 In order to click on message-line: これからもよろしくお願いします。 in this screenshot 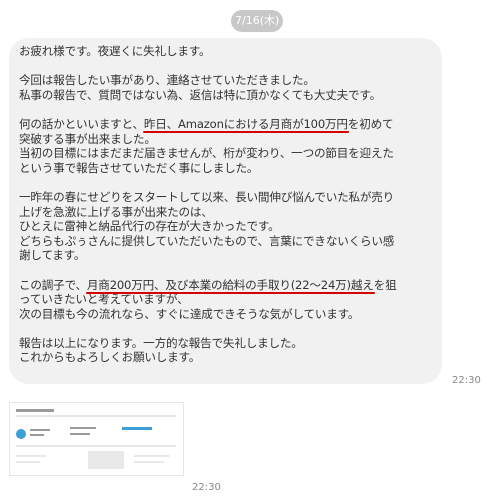, I will do `click(227, 357)`.